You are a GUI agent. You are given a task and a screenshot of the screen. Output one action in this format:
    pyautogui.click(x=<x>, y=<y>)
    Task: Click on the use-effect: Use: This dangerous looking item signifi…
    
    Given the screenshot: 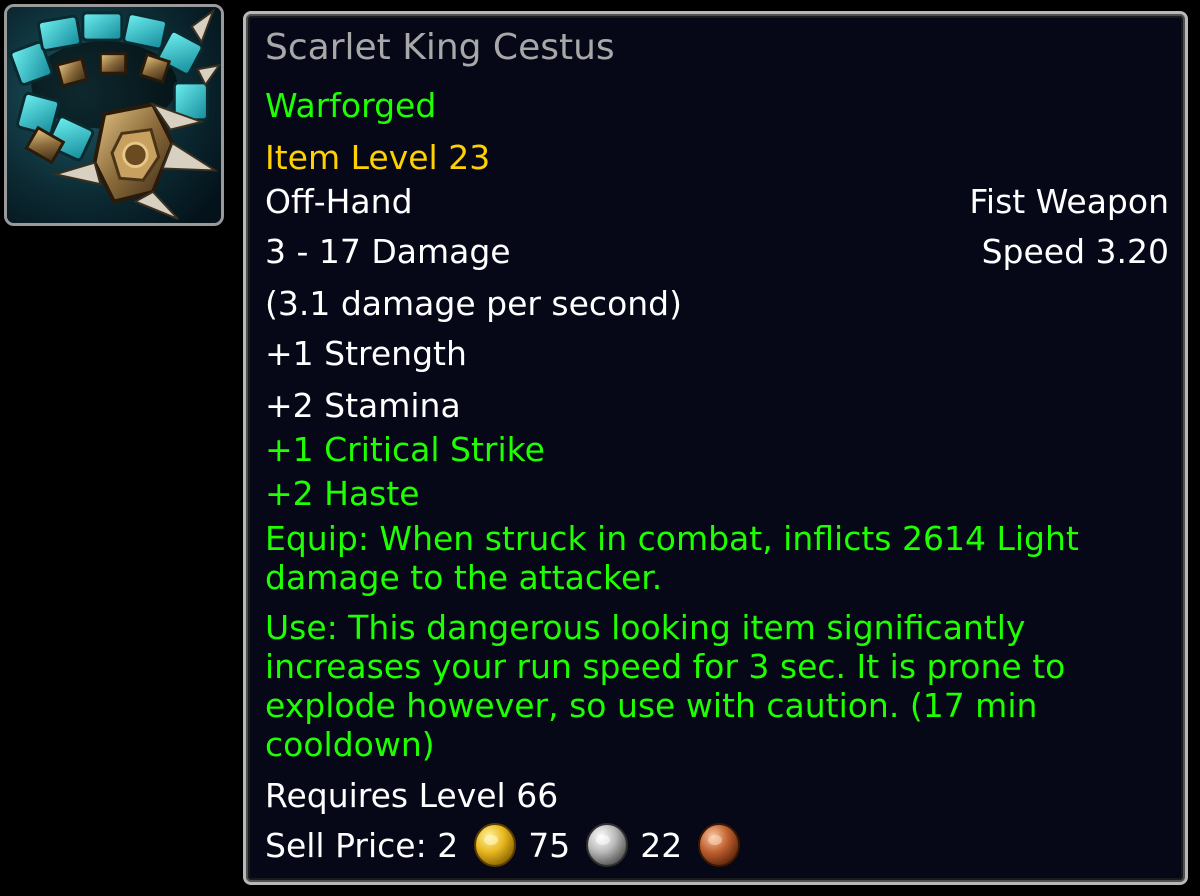 What is the action you would take?
    pyautogui.click(x=665, y=686)
    